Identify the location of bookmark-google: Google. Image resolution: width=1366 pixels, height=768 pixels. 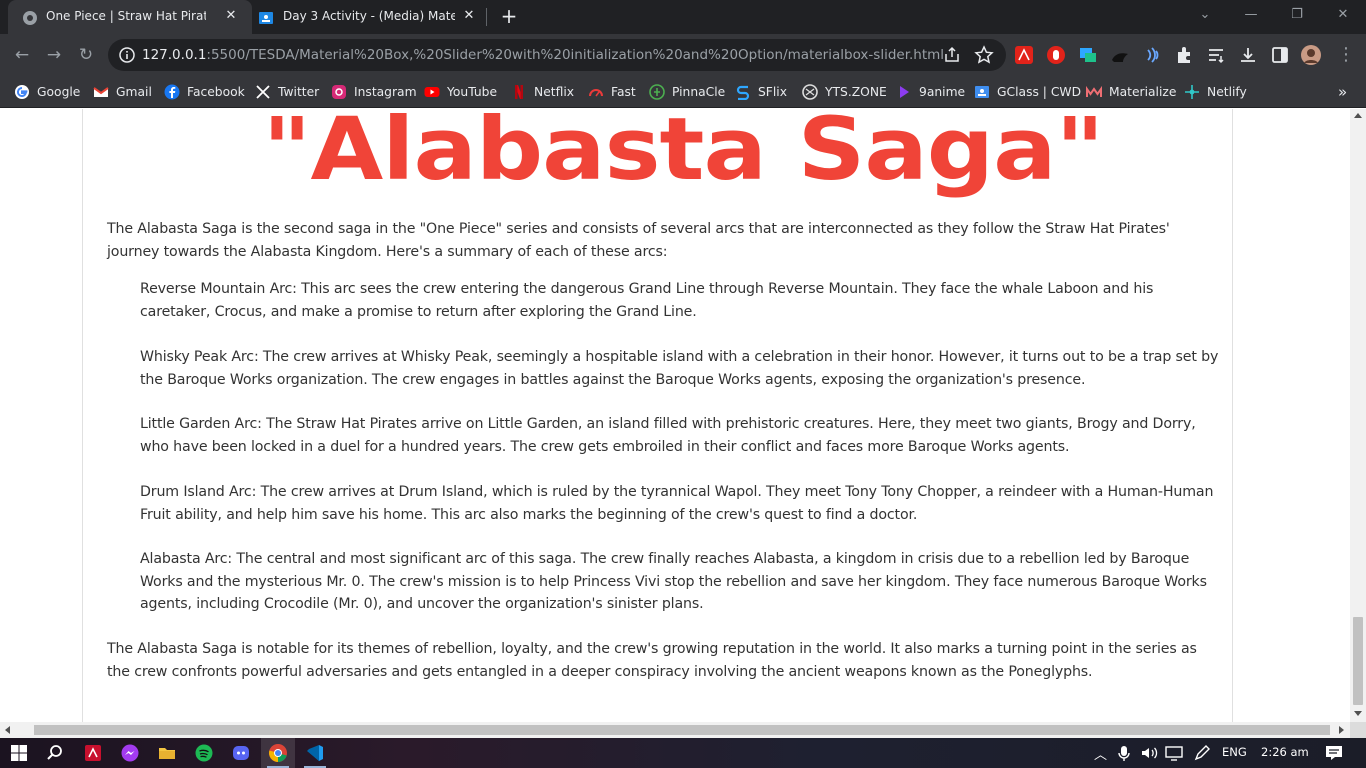
(47, 92).